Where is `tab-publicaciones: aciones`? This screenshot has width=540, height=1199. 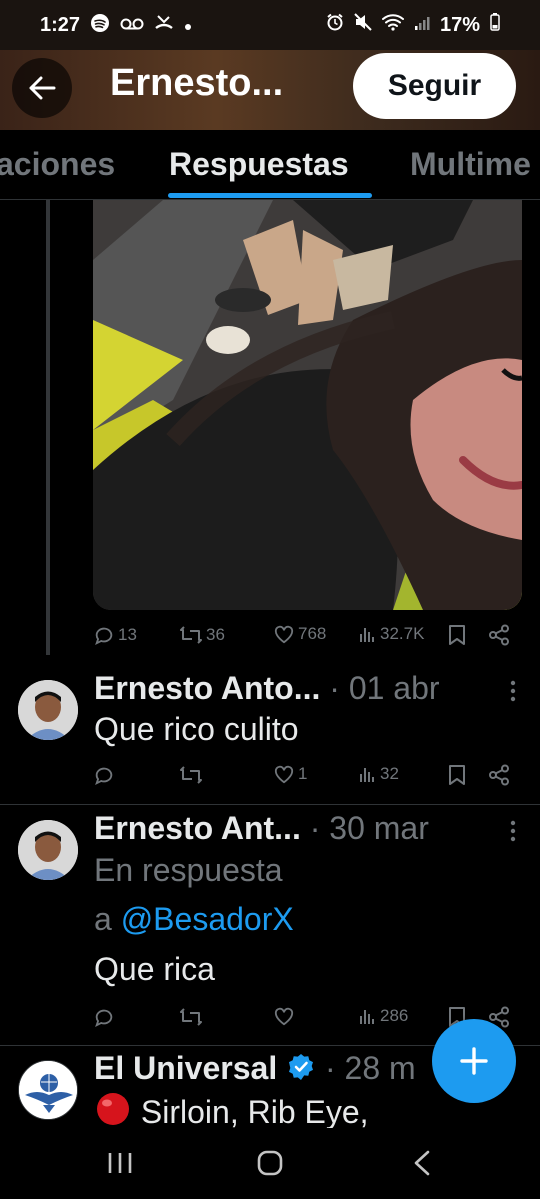
tab-publicaciones: aciones is located at coordinates (57, 164).